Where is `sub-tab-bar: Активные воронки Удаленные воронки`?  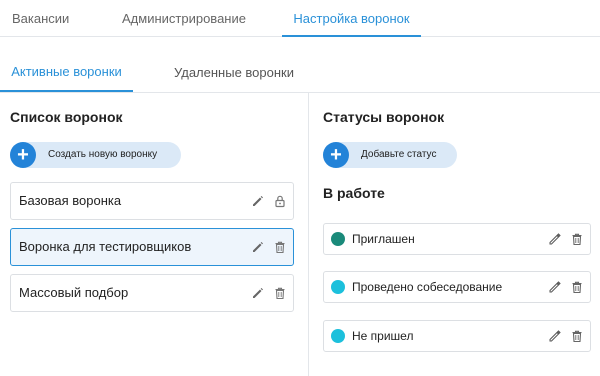 sub-tab-bar: Активные воронки Удаленные воронки is located at coordinates (300, 65).